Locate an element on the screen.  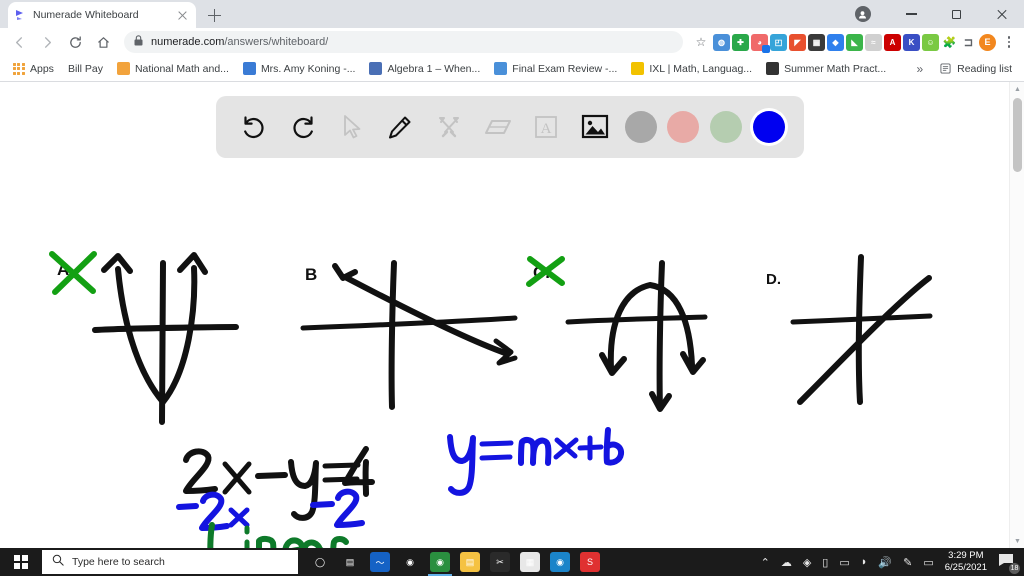
search-placeholder: Type here to search is located at coordinates (118, 562).